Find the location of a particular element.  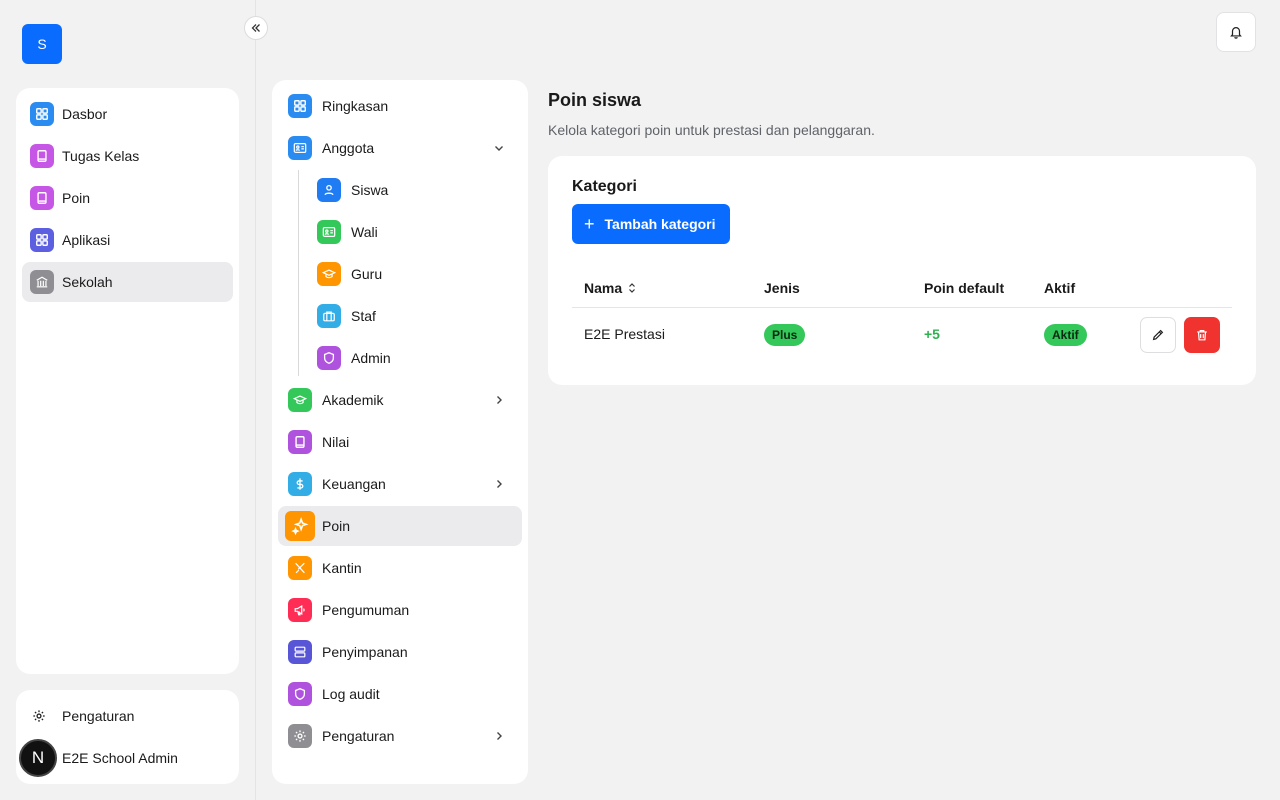

rail-item-label: Tugas Kelas is located at coordinates (101, 156).